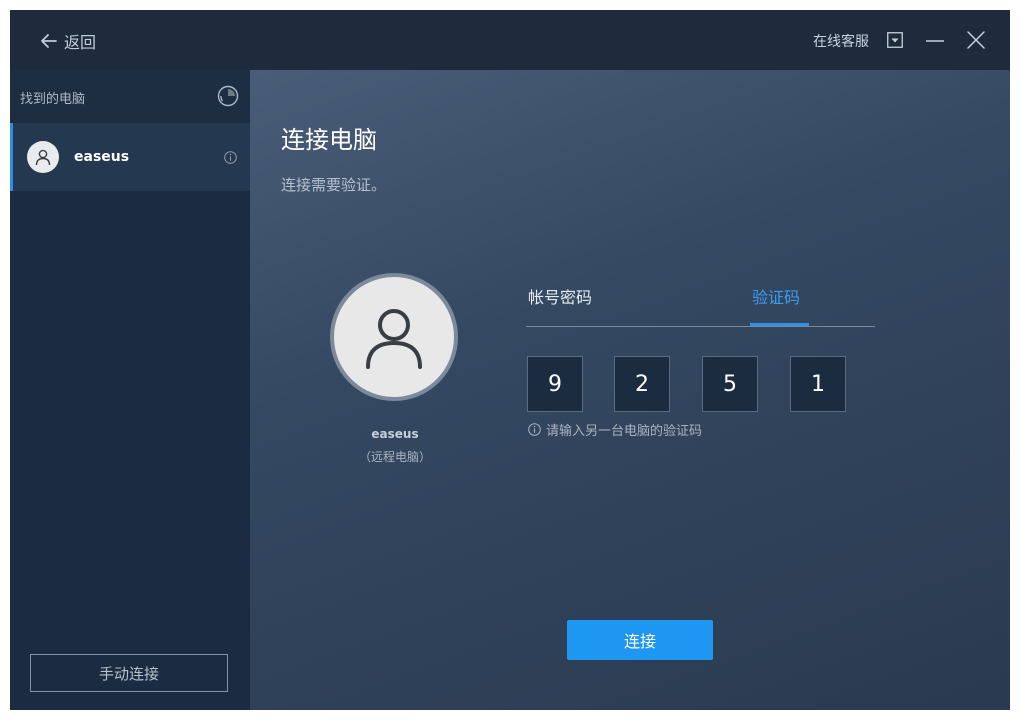  I want to click on page-subtitle: 连接需要验证。, so click(334, 185).